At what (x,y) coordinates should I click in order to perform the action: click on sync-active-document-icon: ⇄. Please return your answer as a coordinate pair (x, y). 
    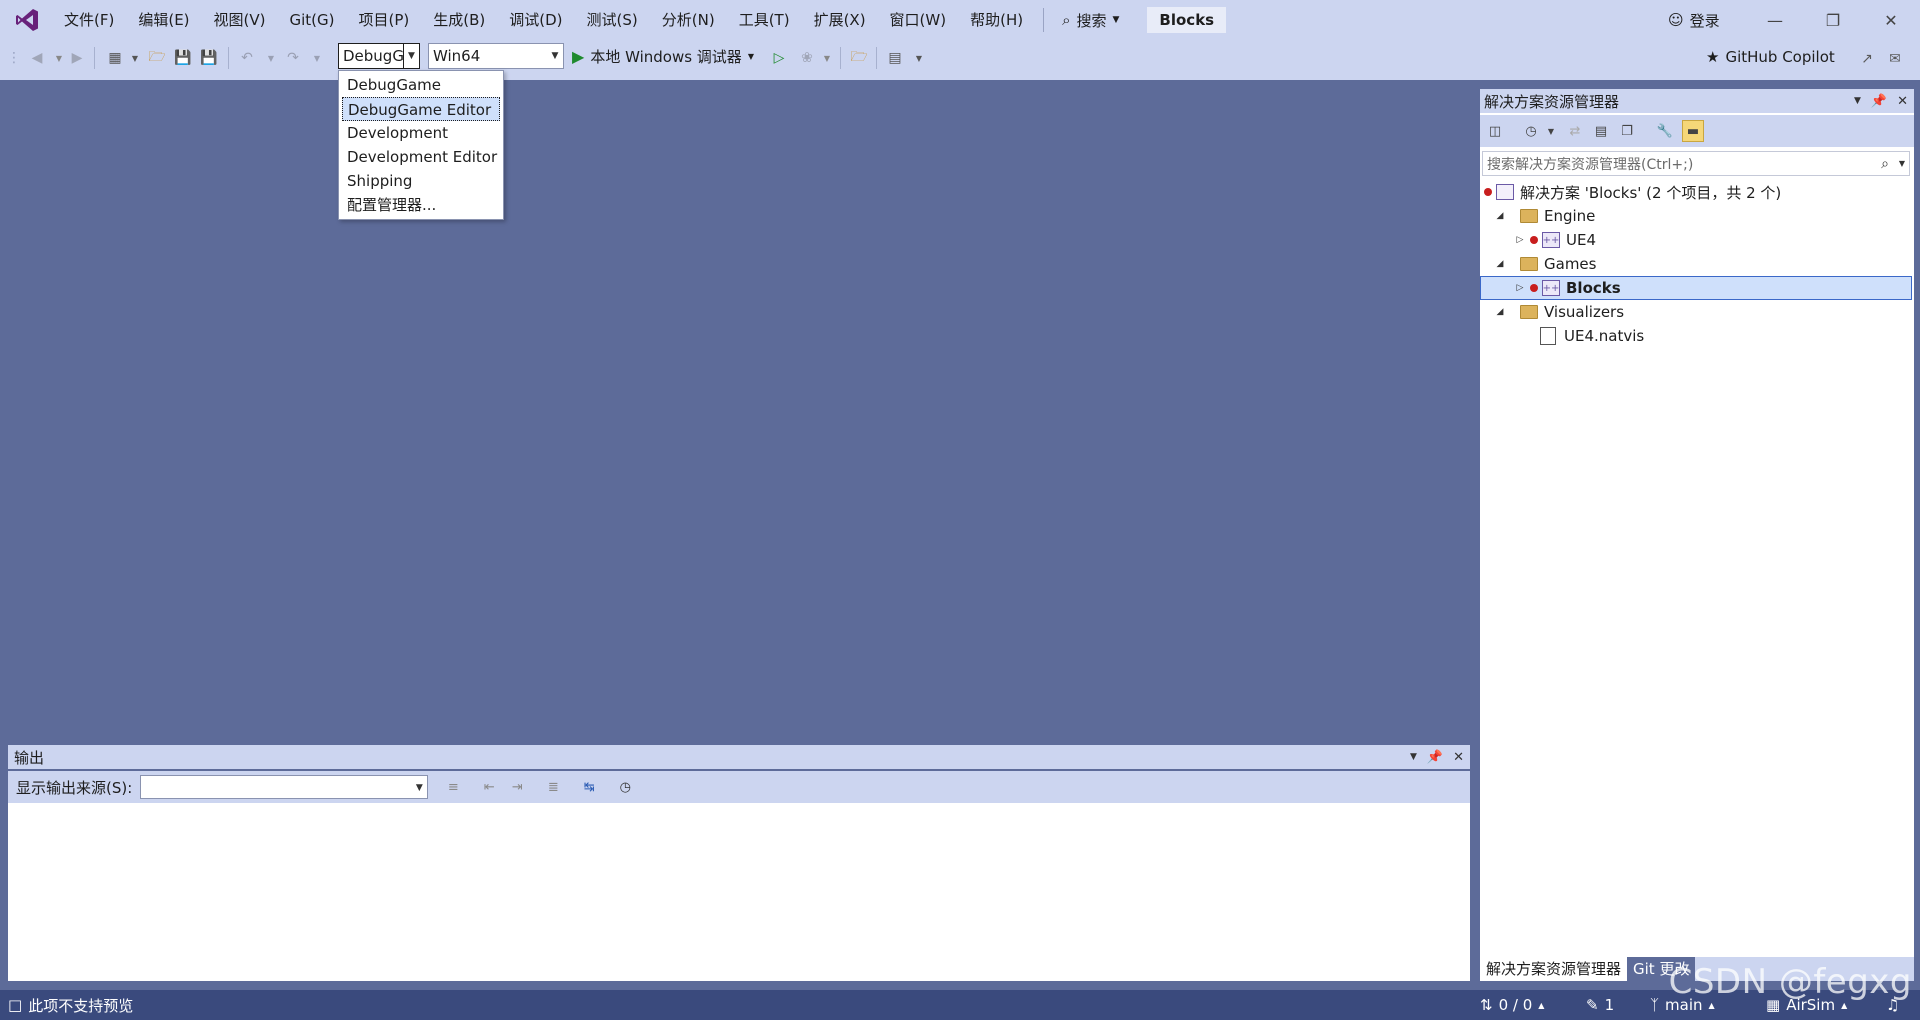
    Looking at the image, I should click on (1575, 131).